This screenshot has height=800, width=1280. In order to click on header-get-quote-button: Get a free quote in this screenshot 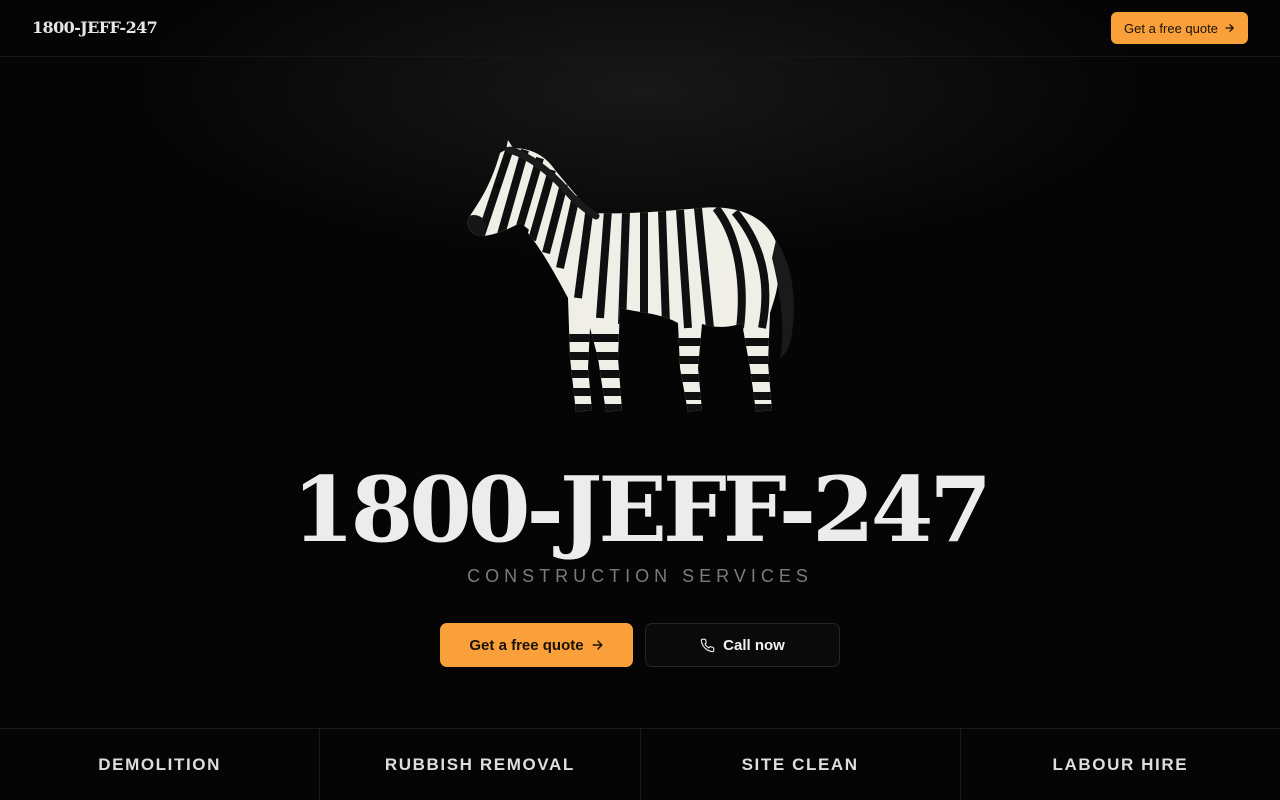, I will do `click(1179, 28)`.